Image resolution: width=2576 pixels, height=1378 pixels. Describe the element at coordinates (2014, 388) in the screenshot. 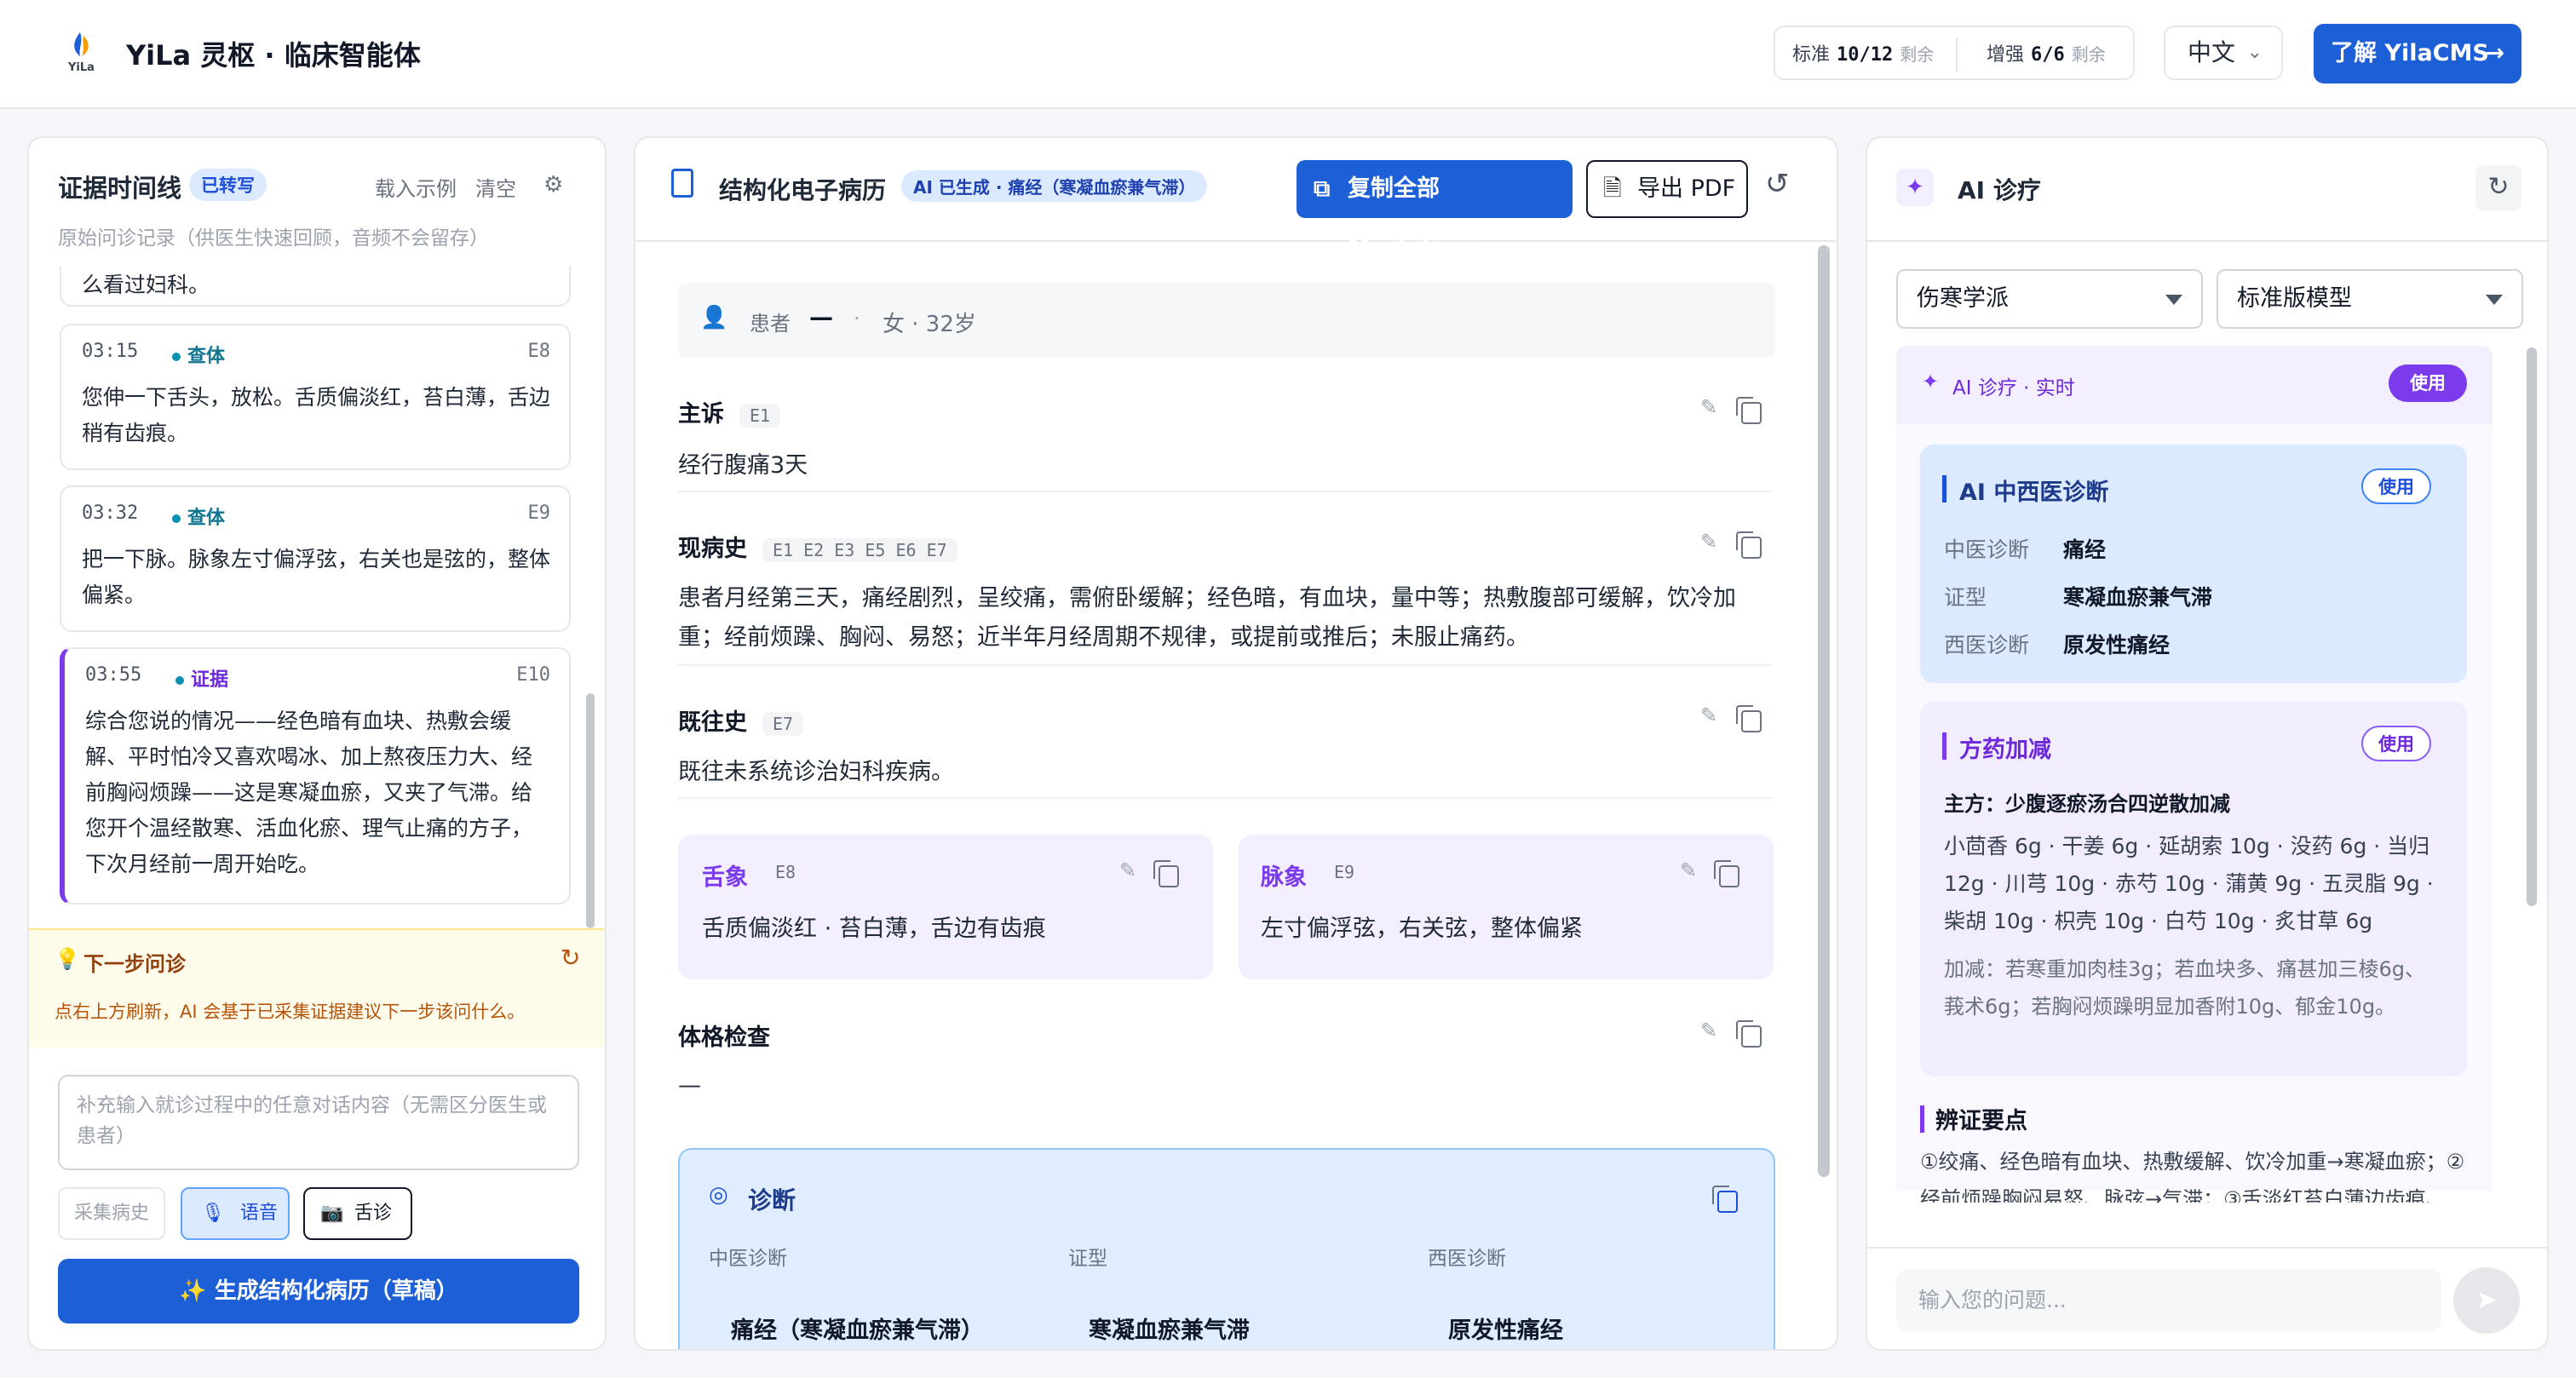

I see `realtime-label: AI 诊疗 · 实时` at that location.